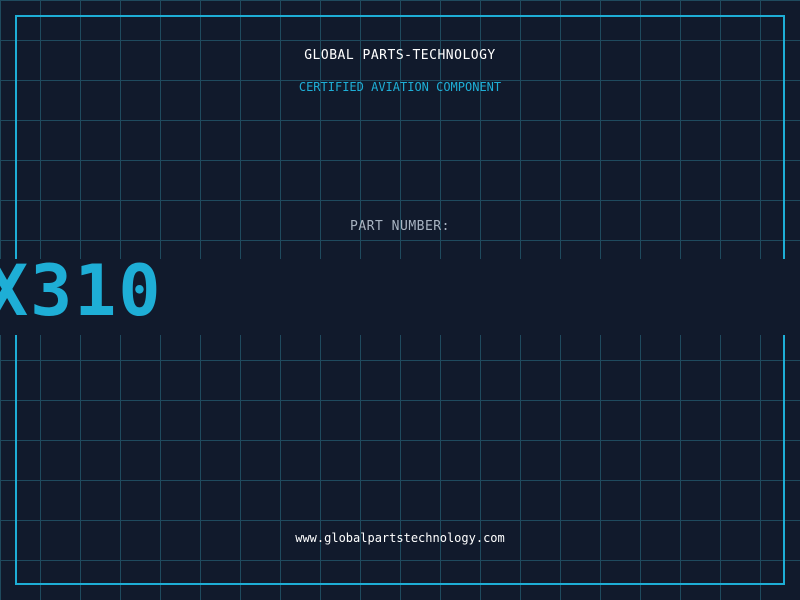  Describe the element at coordinates (400, 87) in the screenshot. I see `tagline: CERTIFIED AVIATION COMPONENT` at that location.